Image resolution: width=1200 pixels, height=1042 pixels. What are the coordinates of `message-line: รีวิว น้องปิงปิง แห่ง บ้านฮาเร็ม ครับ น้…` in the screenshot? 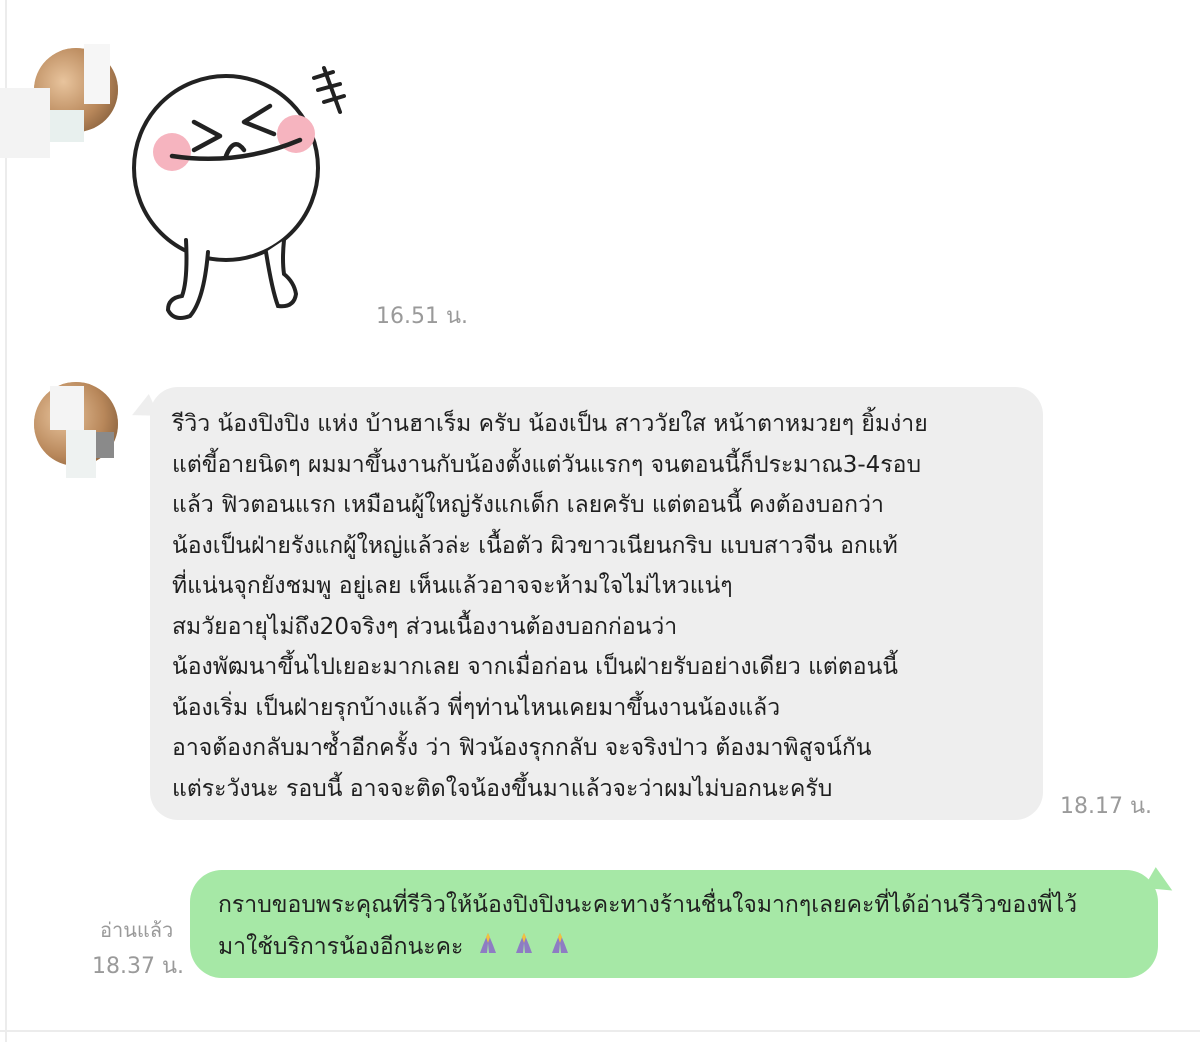 It's located at (550, 424).